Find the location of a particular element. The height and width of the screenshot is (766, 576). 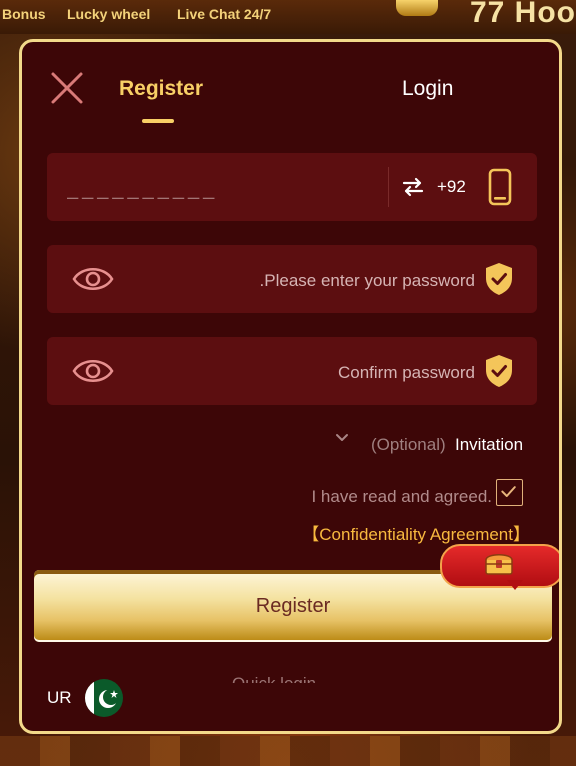

language-label: UR is located at coordinates (59, 697).